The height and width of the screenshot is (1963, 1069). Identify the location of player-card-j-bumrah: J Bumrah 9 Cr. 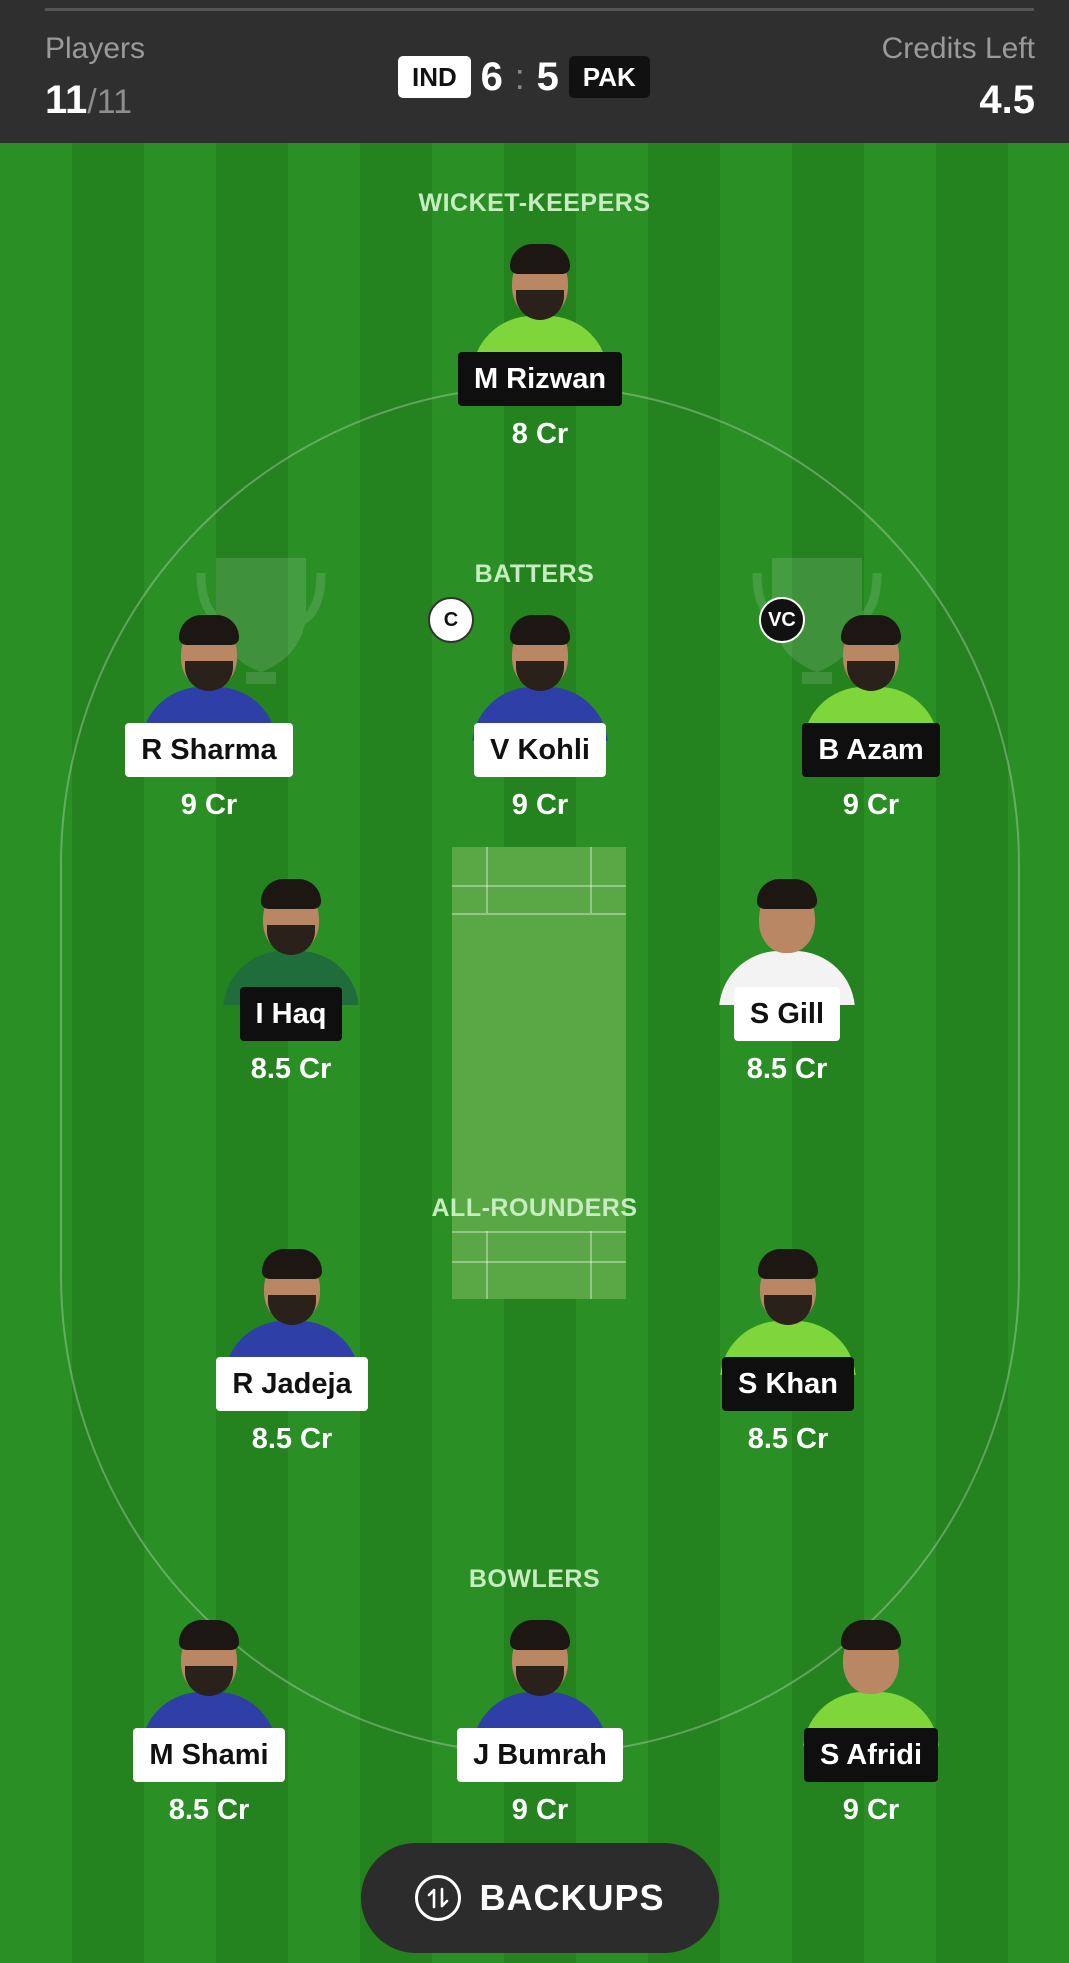
(540, 1721).